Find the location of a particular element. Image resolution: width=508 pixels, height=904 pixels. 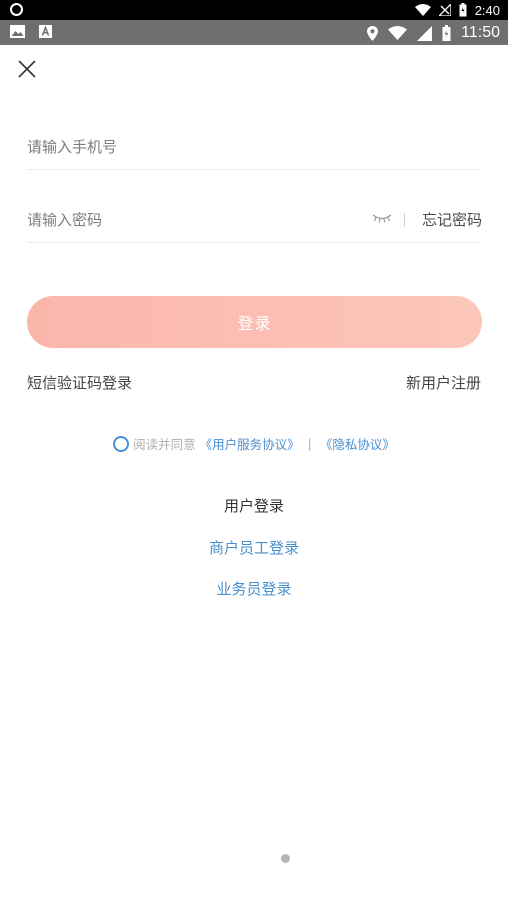

salesperson-login-option: 业务员登录 is located at coordinates (254, 588).